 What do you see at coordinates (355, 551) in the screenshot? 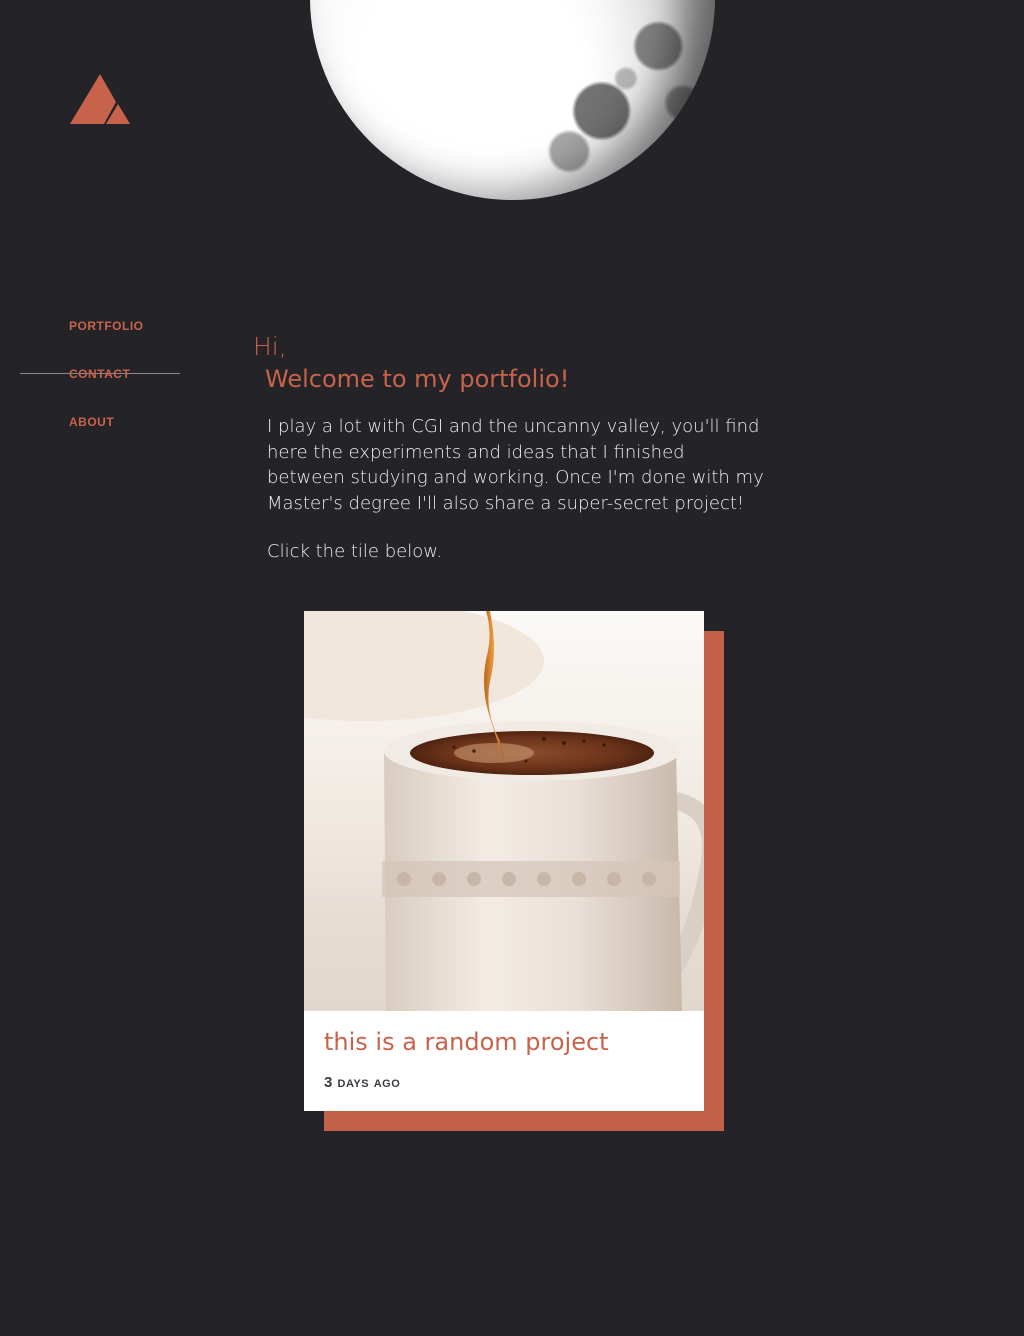
I see `tile-hint: Click the tile below.` at bounding box center [355, 551].